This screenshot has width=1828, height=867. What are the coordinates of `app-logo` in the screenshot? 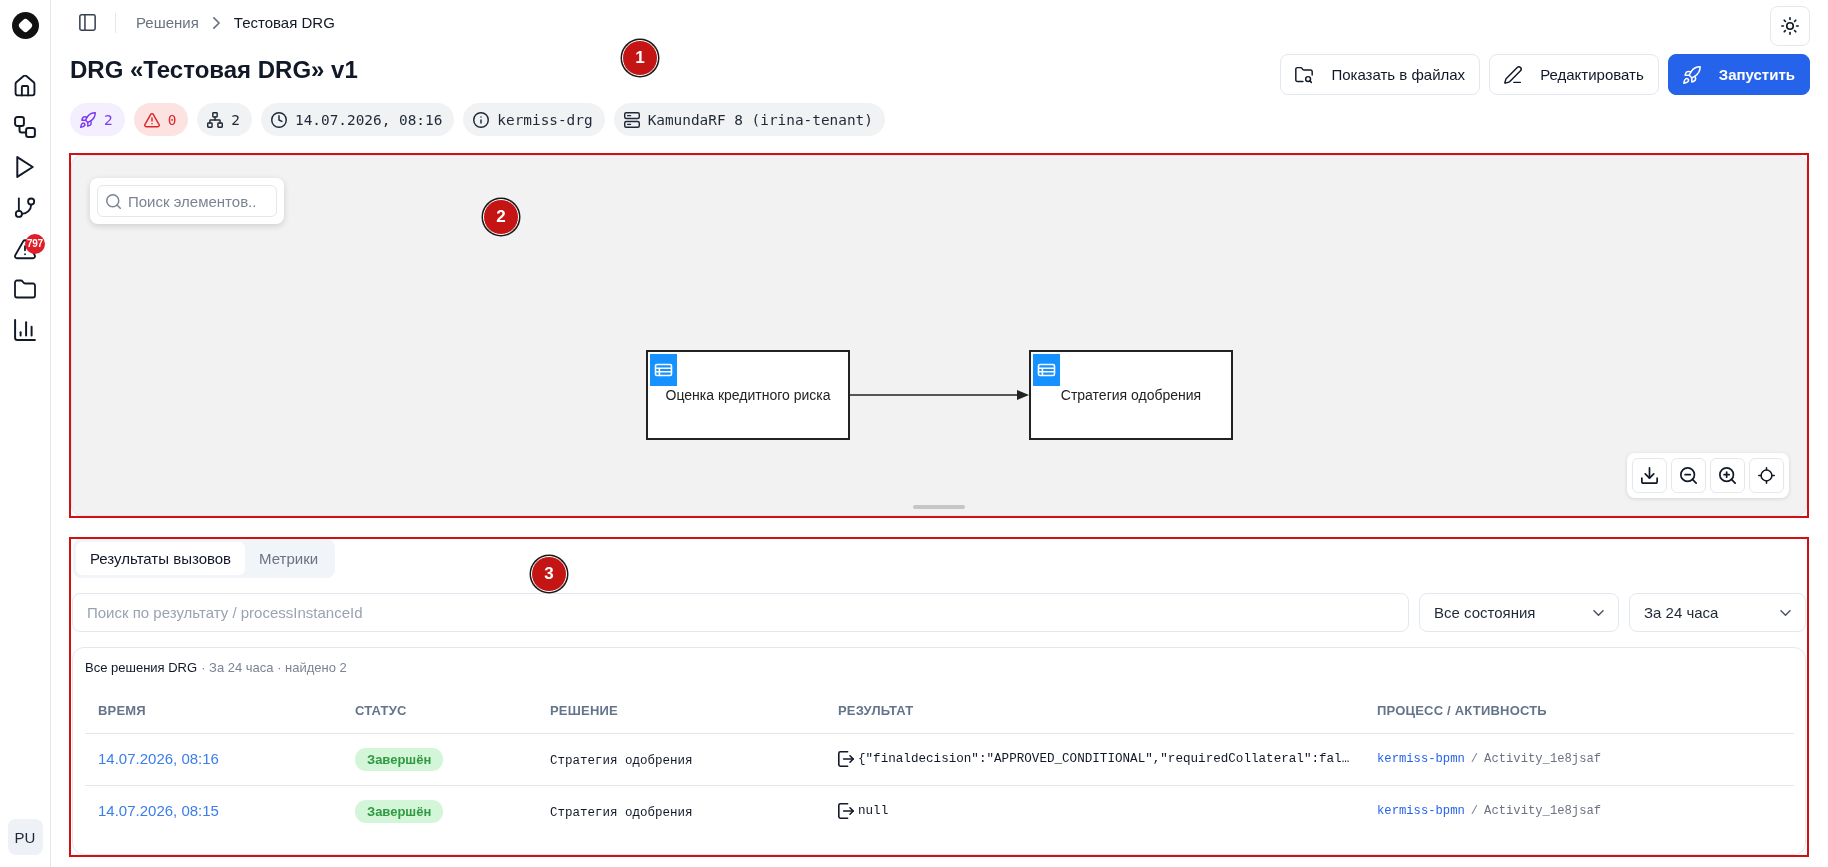 It's located at (25, 25).